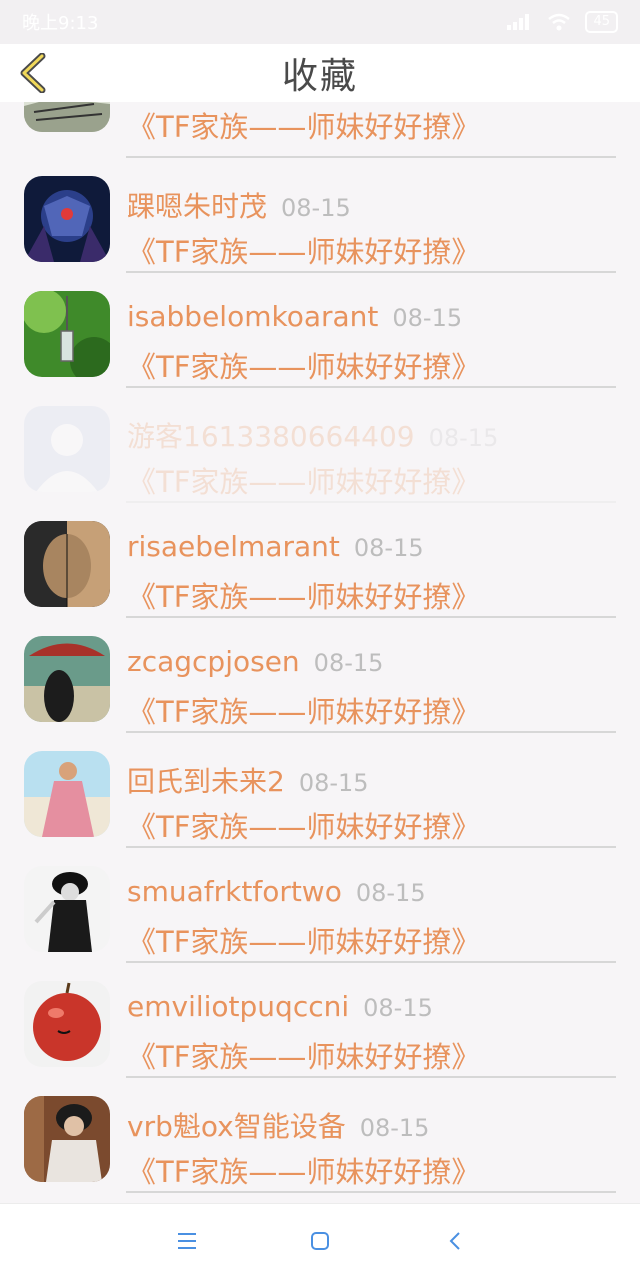 The width and height of the screenshot is (640, 1280). I want to click on system-nav-bar, so click(320, 1241).